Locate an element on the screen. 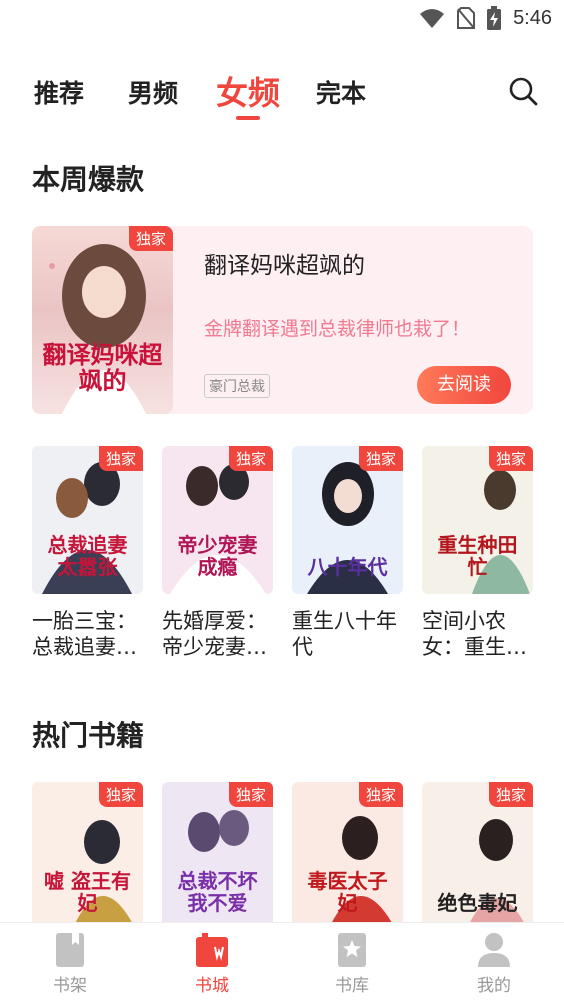  book-card: 毒医太子妃 独家 is located at coordinates (347, 856).